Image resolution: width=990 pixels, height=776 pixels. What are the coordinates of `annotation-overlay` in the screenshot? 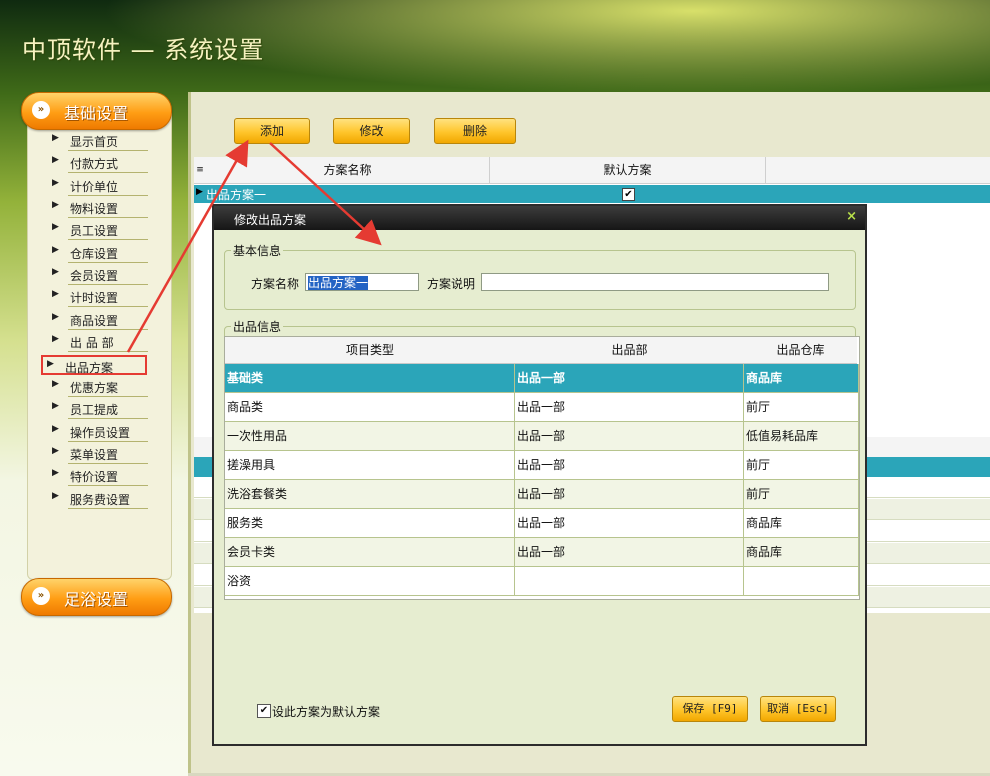 It's located at (254, 246).